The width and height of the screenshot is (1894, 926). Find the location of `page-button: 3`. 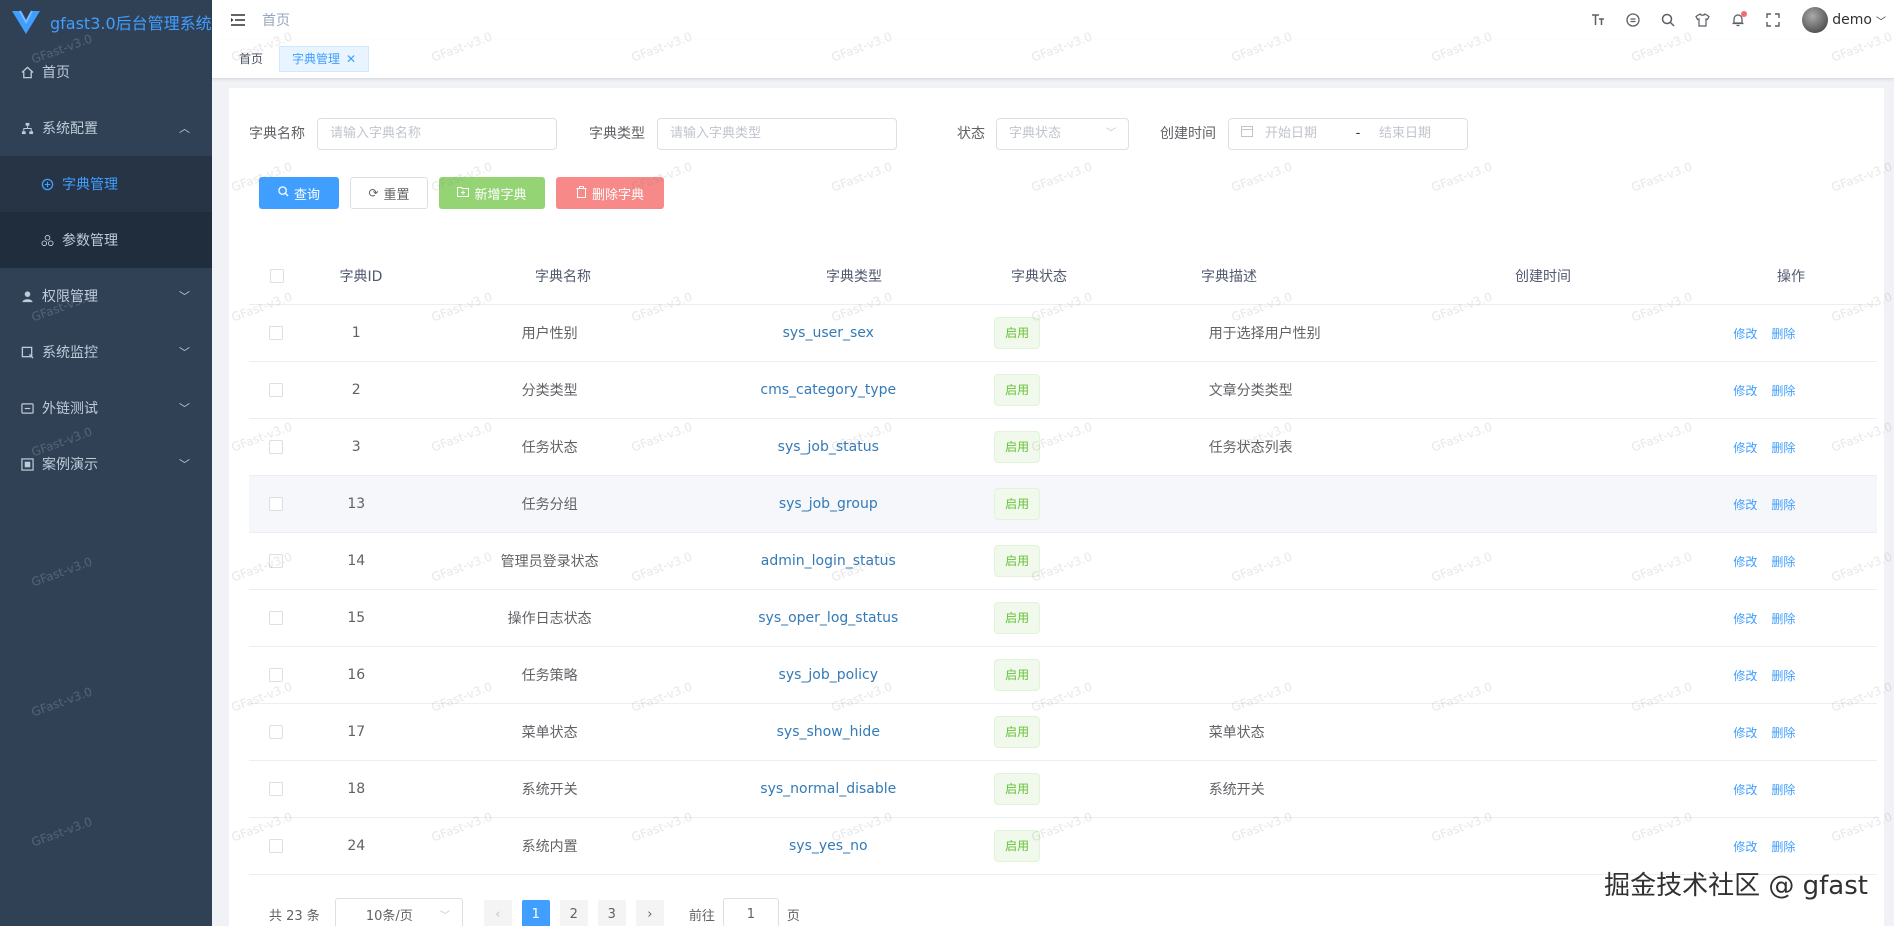

page-button: 3 is located at coordinates (611, 913).